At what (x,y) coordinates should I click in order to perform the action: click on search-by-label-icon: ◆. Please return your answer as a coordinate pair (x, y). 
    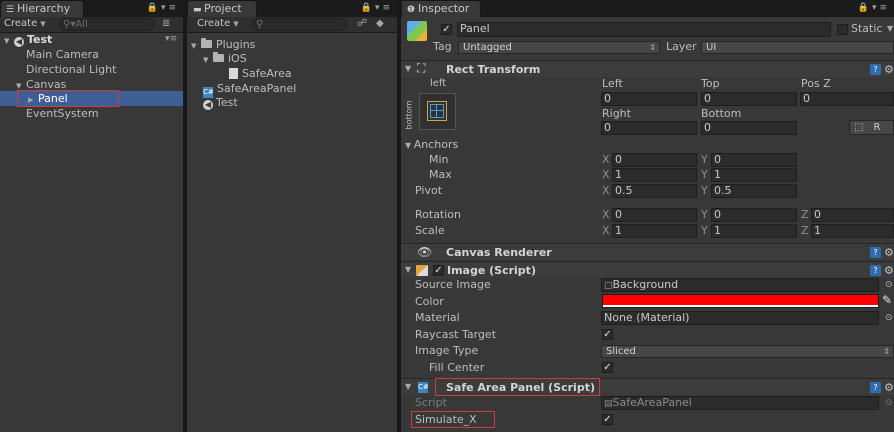
    Looking at the image, I should click on (380, 23).